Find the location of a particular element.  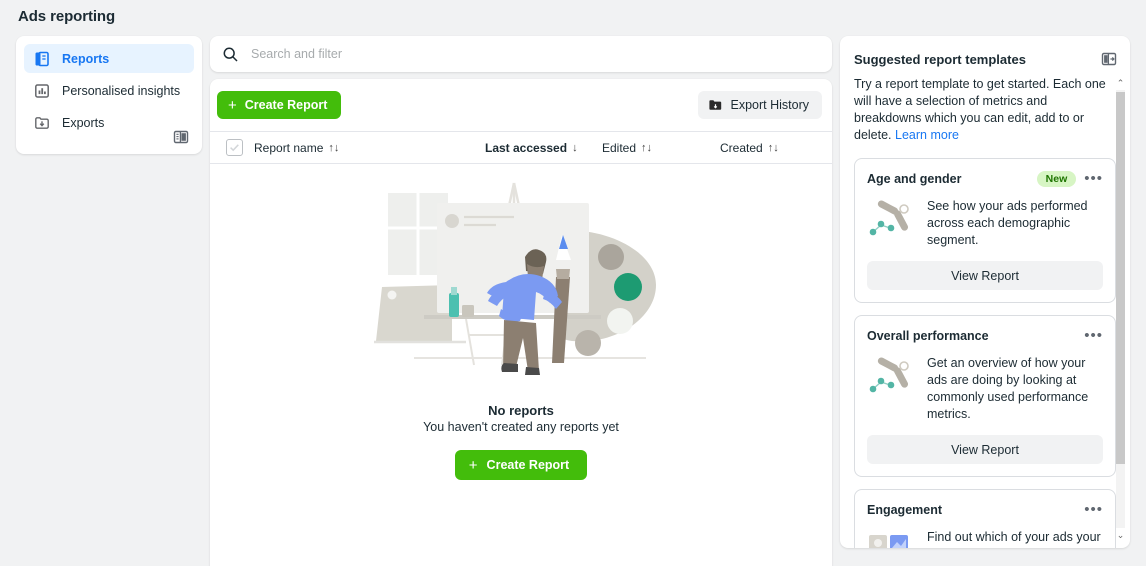

template-card-header: Overall performance ••• is located at coordinates (985, 336).